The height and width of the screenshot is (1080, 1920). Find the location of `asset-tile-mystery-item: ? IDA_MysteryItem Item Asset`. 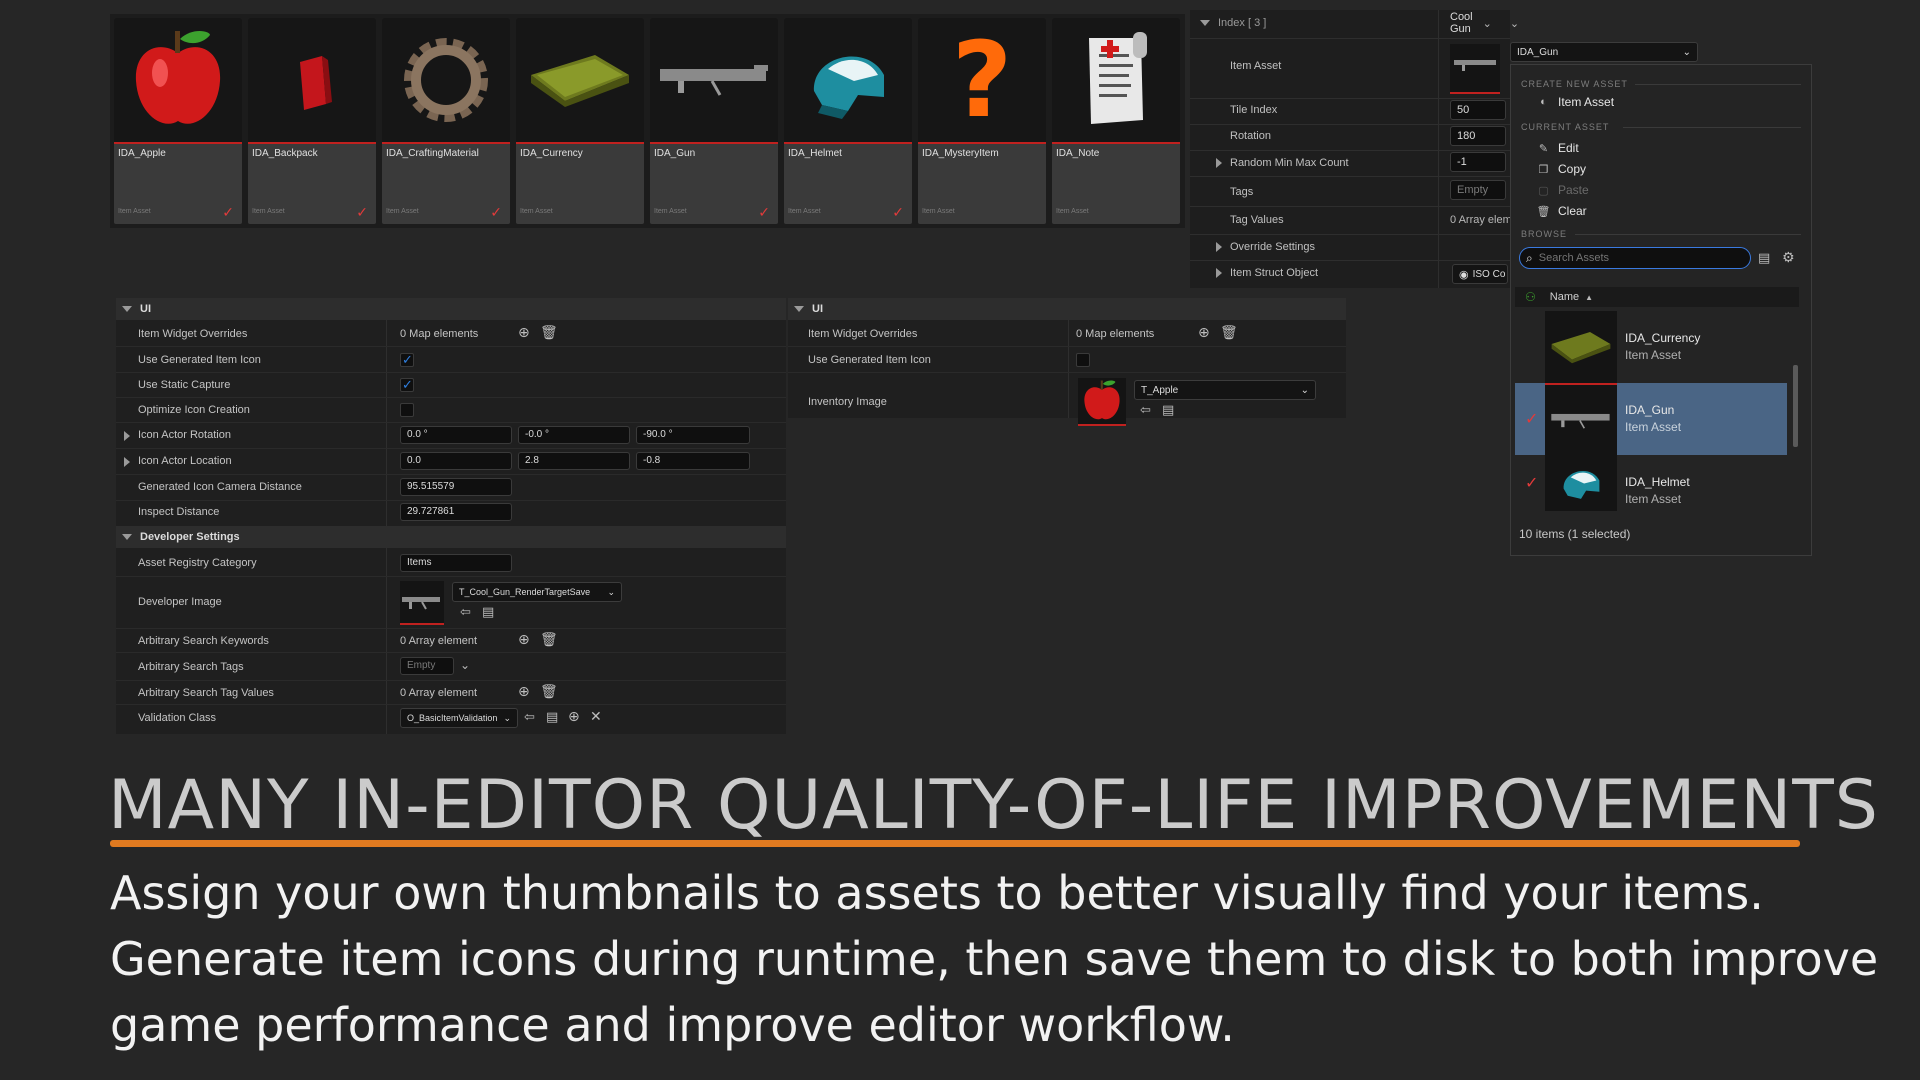

asset-tile-mystery-item: ? IDA_MysteryItem Item Asset is located at coordinates (982, 121).